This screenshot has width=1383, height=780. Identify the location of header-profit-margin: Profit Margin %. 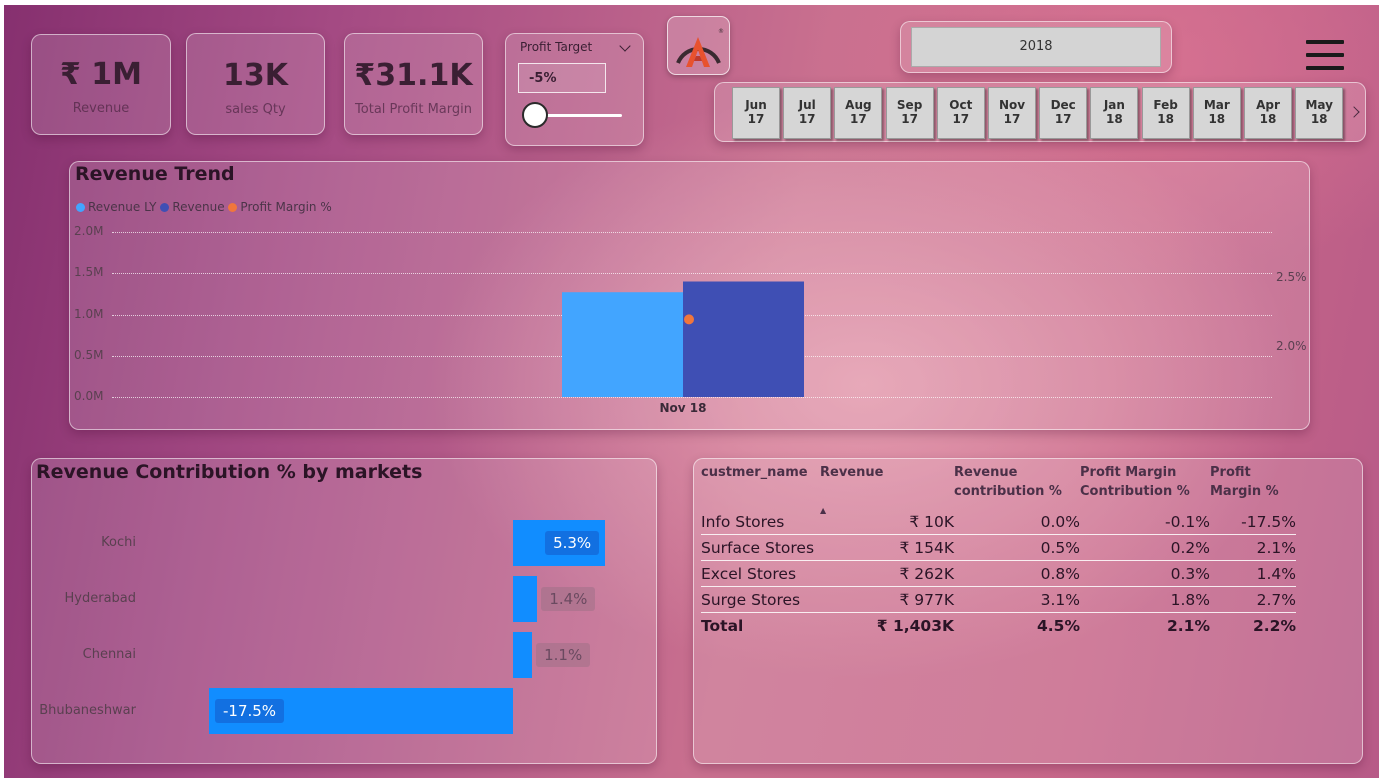
(1253, 486).